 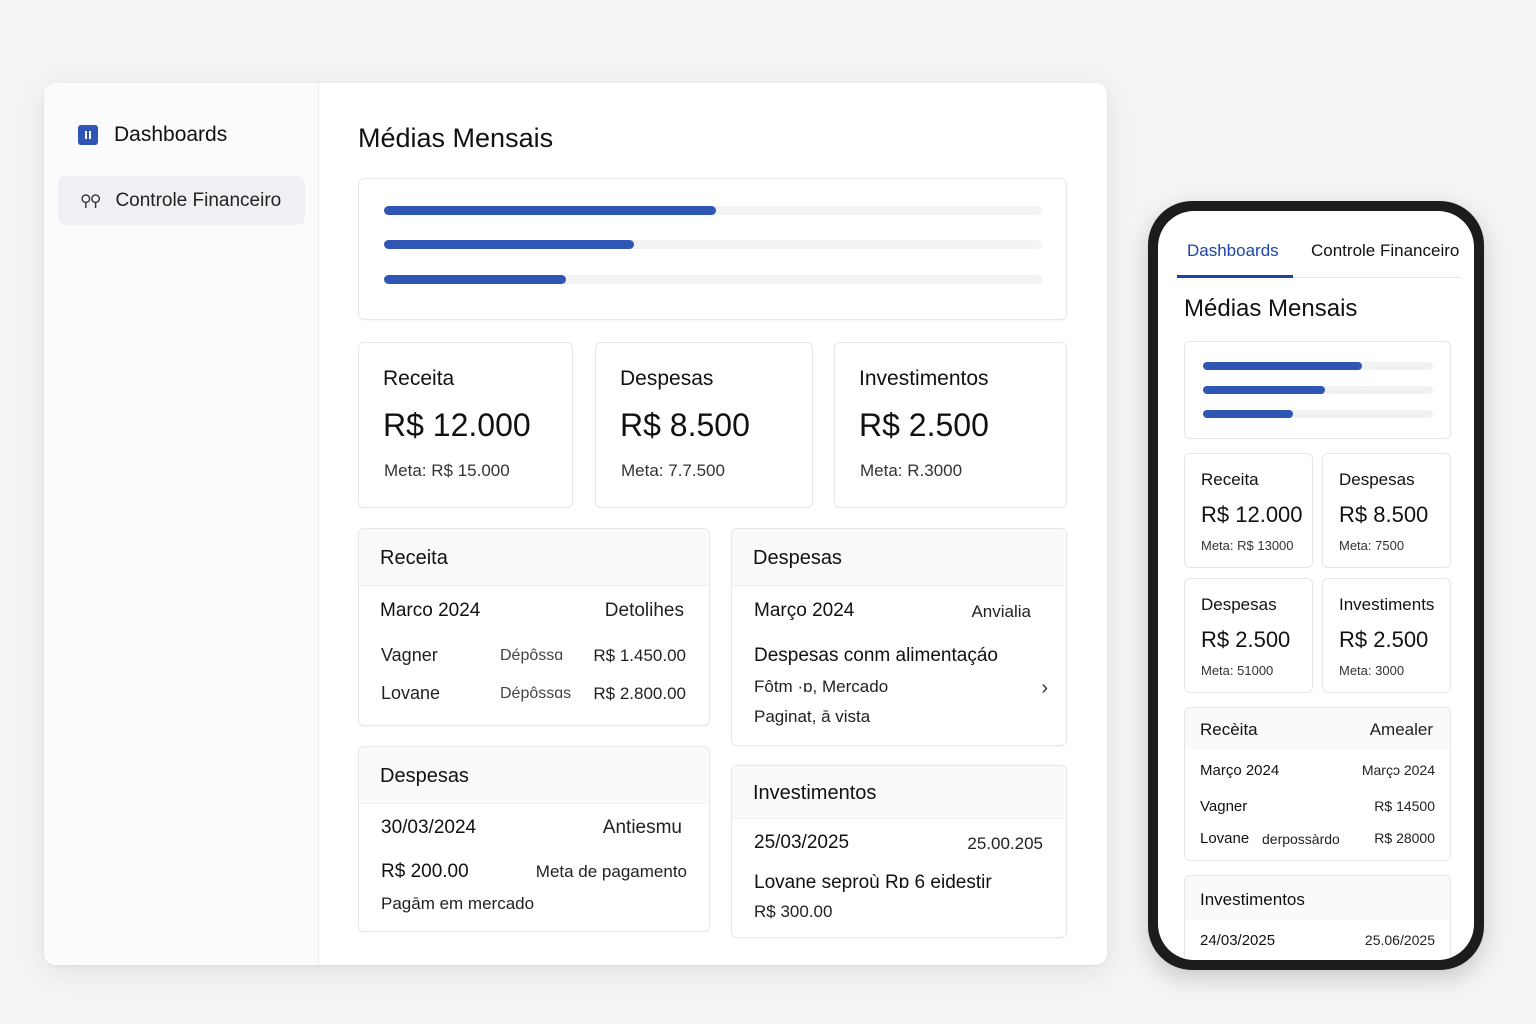 I want to click on mobile-stat-despesas-2: Despesas R$ 2.500 Meta: 51000, so click(x=1248, y=635).